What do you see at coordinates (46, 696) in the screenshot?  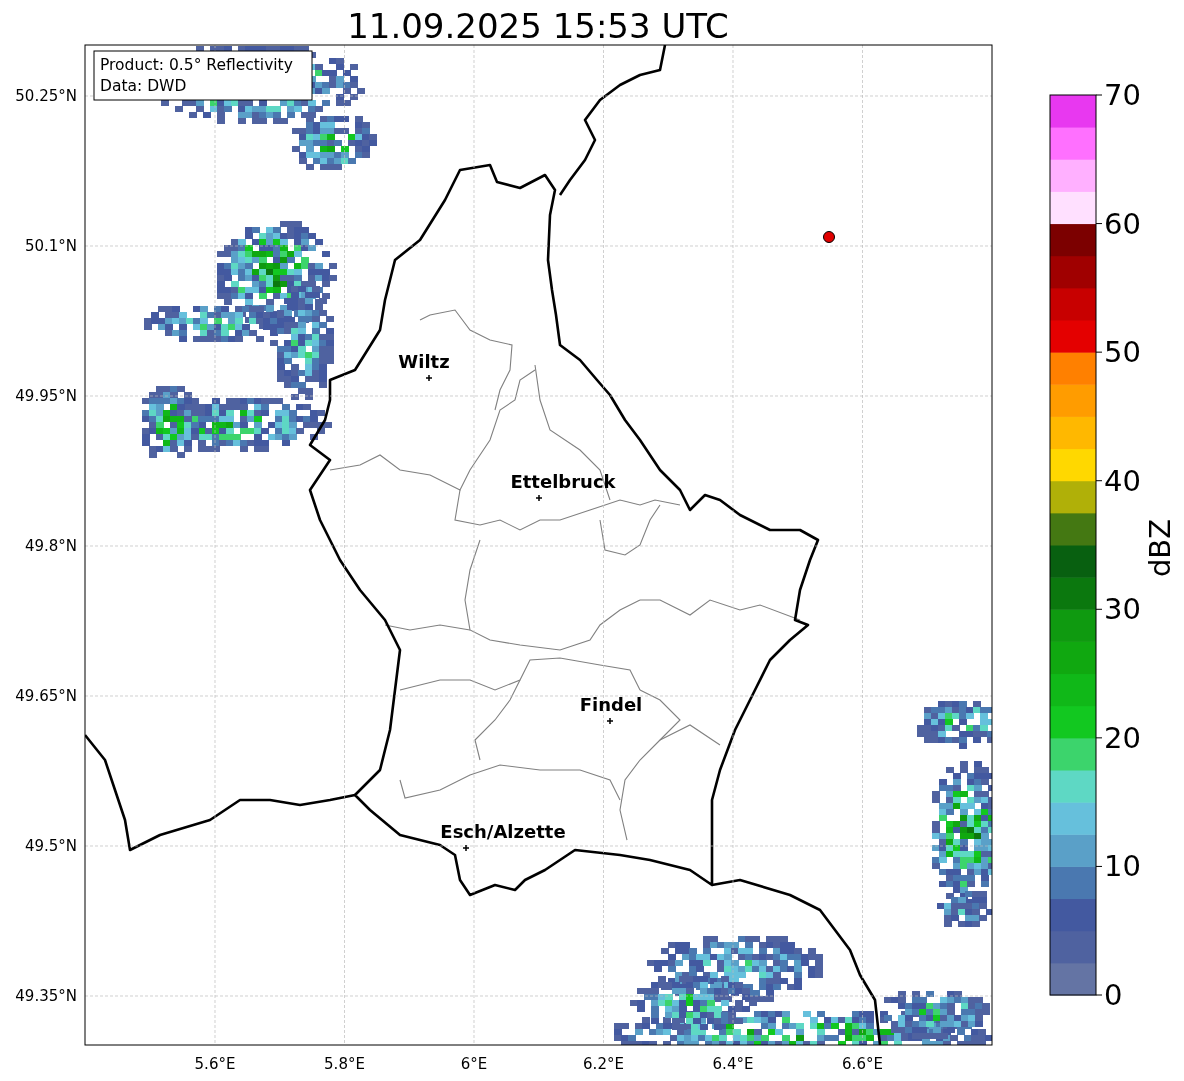 I see `latitude-label: 49.65°N` at bounding box center [46, 696].